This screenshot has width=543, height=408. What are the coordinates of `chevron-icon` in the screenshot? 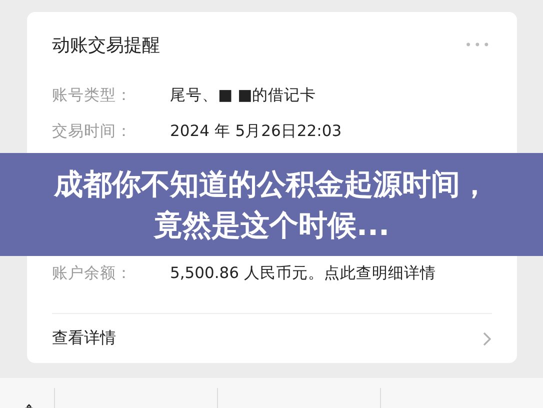 It's located at (487, 338).